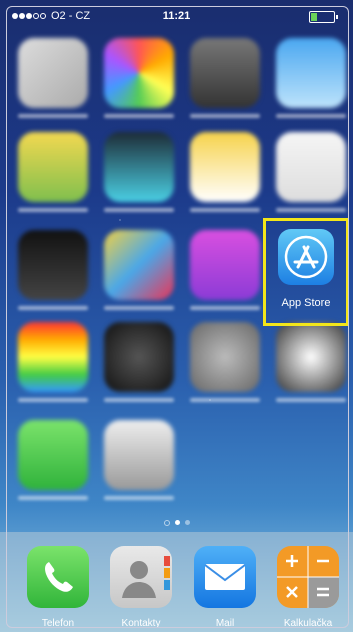 This screenshot has width=353, height=632. I want to click on page-dot-active, so click(177, 522).